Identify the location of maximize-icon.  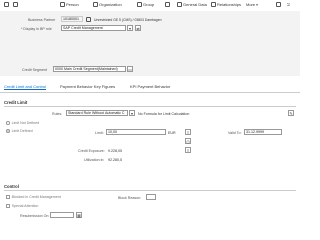
(278, 4).